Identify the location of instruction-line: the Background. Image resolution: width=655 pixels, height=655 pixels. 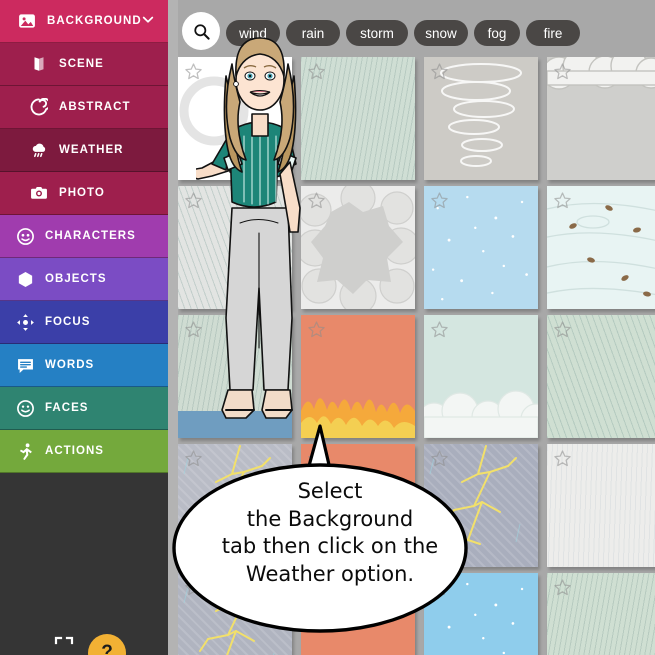
(330, 518).